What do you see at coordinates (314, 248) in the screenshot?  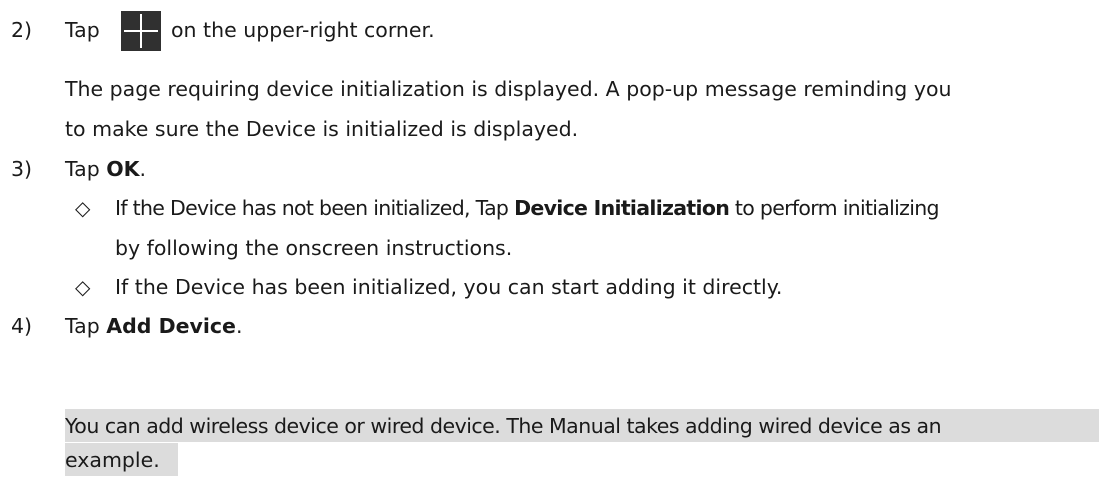 I see `bullet-text: by following the onscreen instructions.` at bounding box center [314, 248].